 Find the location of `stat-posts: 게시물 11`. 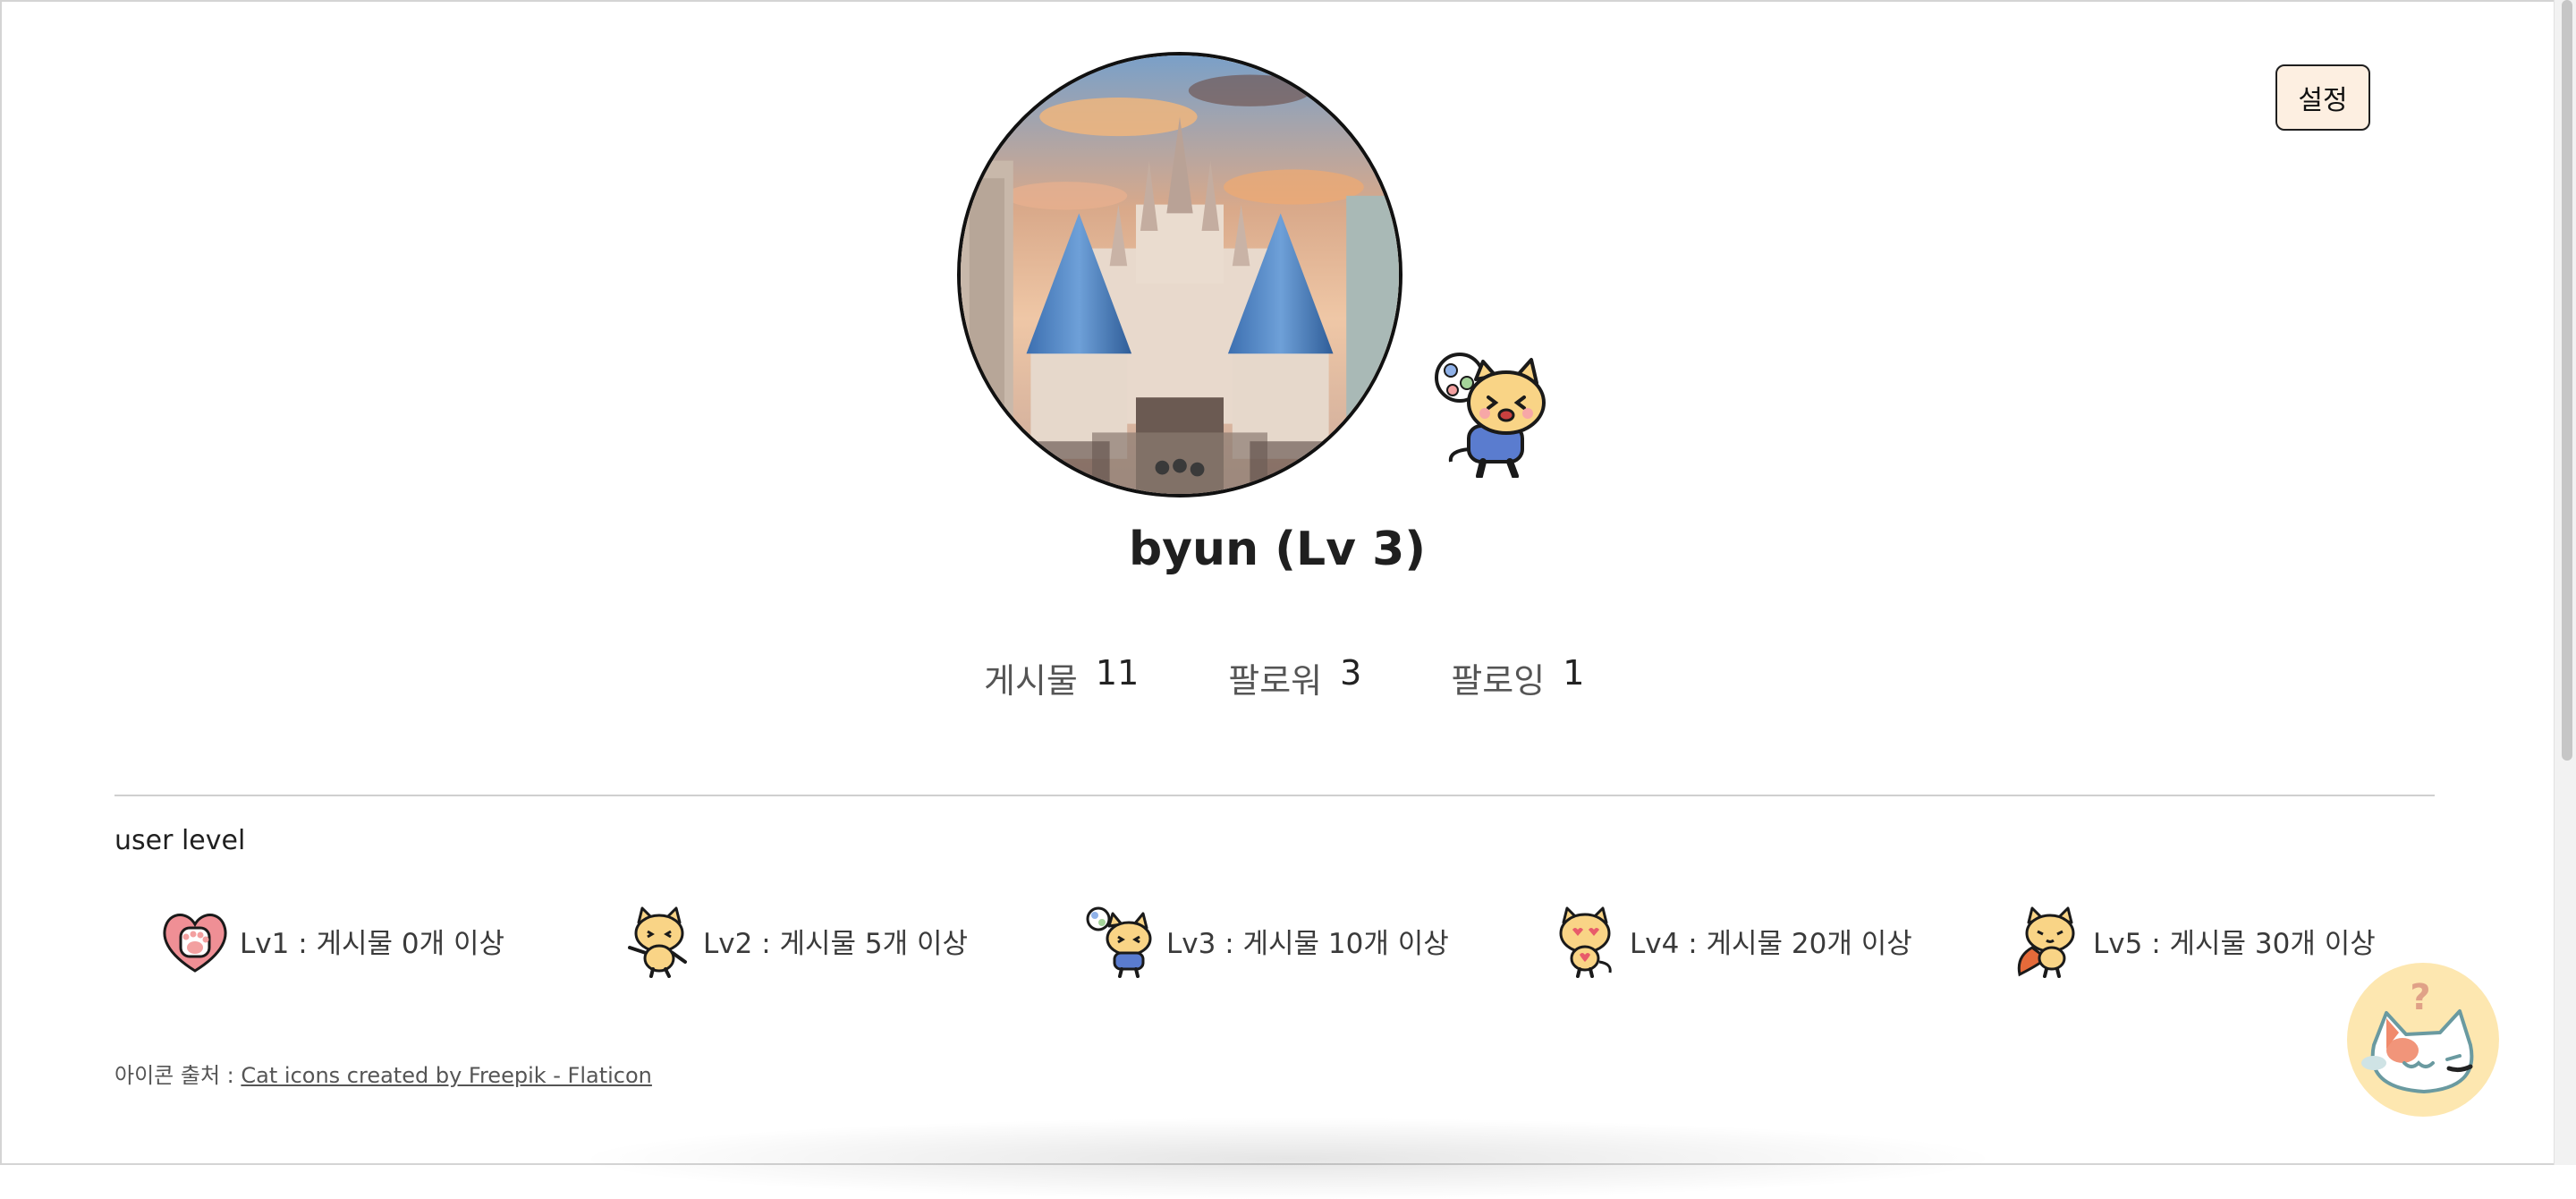

stat-posts: 게시물 11 is located at coordinates (1061, 677).